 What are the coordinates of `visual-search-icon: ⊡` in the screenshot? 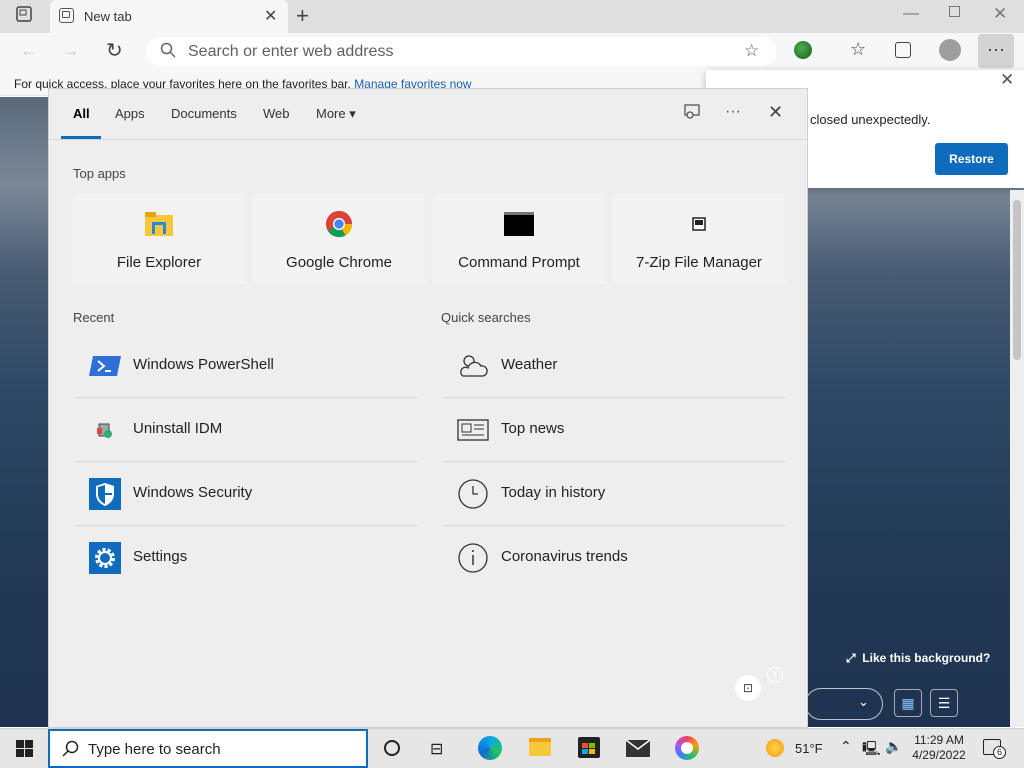 It's located at (748, 688).